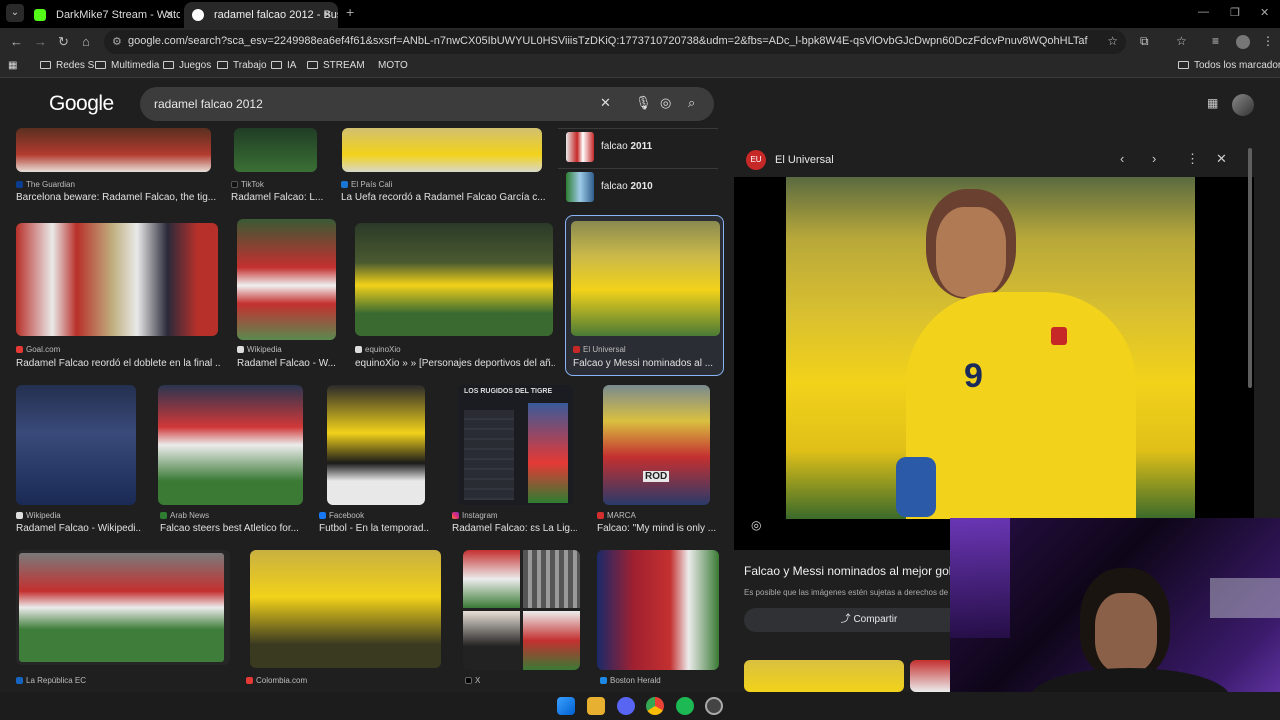 The image size is (1280, 720). I want to click on obs-icon, so click(714, 706).